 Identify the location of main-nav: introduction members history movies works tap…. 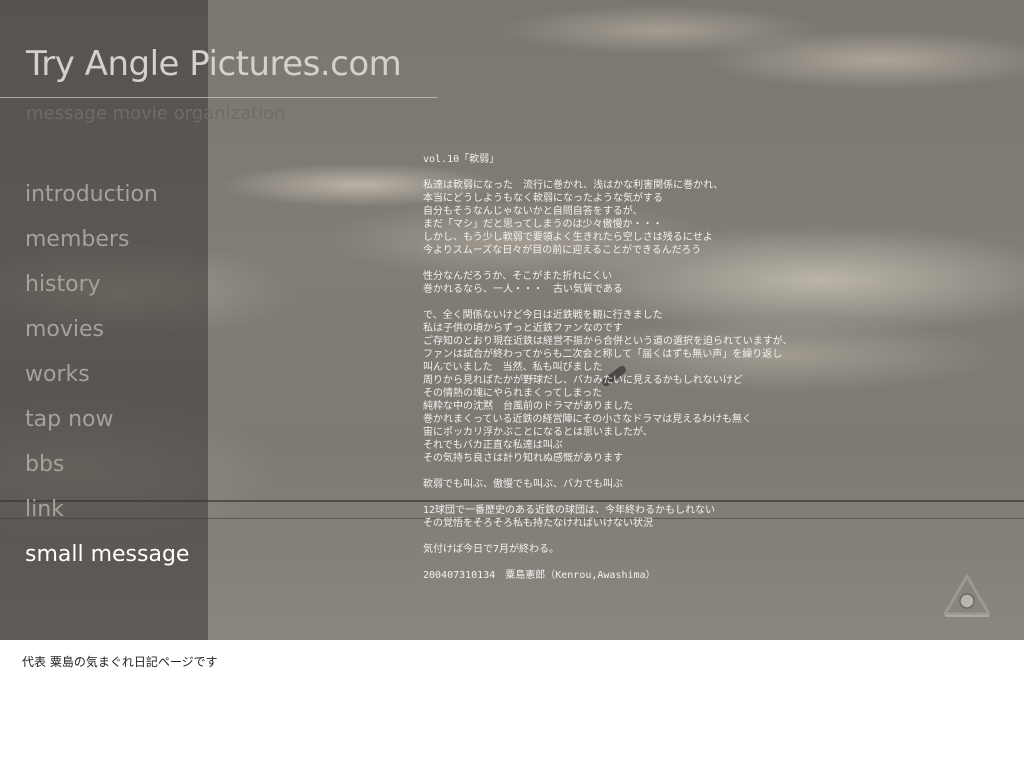
(107, 380).